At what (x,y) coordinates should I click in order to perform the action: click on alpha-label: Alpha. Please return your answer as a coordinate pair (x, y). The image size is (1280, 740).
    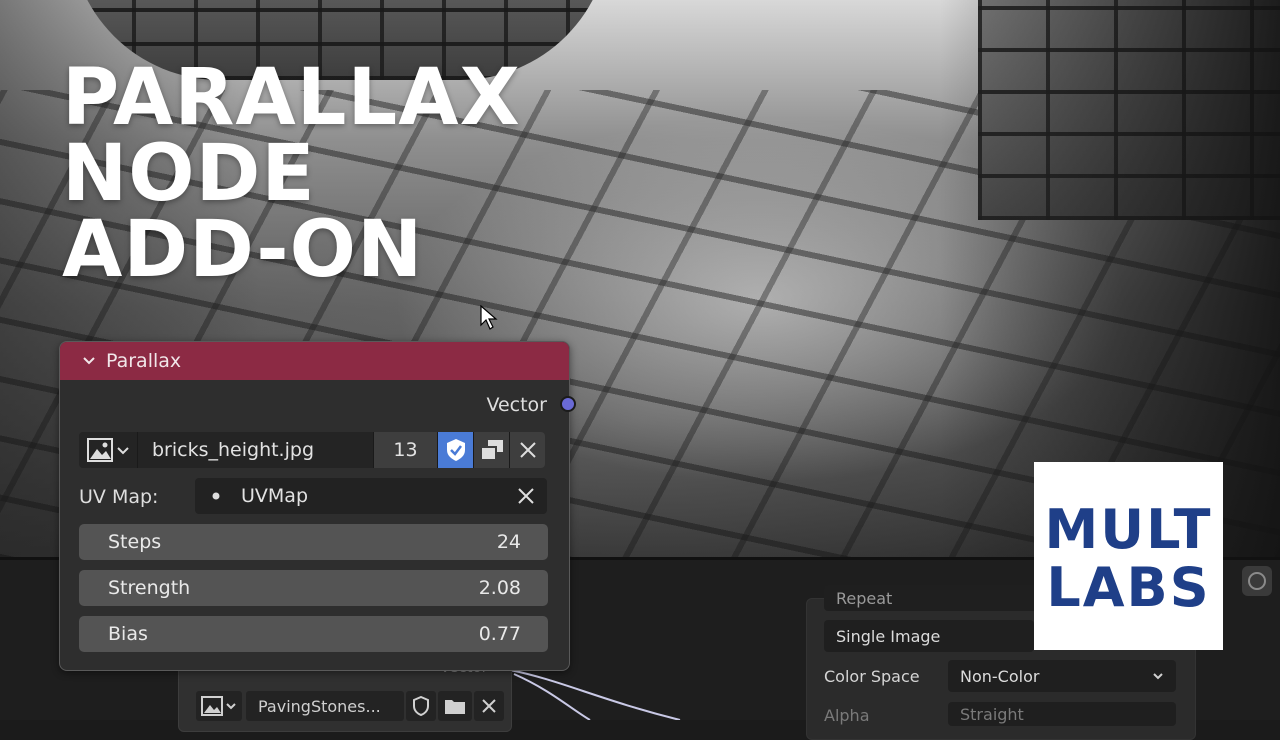
    Looking at the image, I should click on (847, 715).